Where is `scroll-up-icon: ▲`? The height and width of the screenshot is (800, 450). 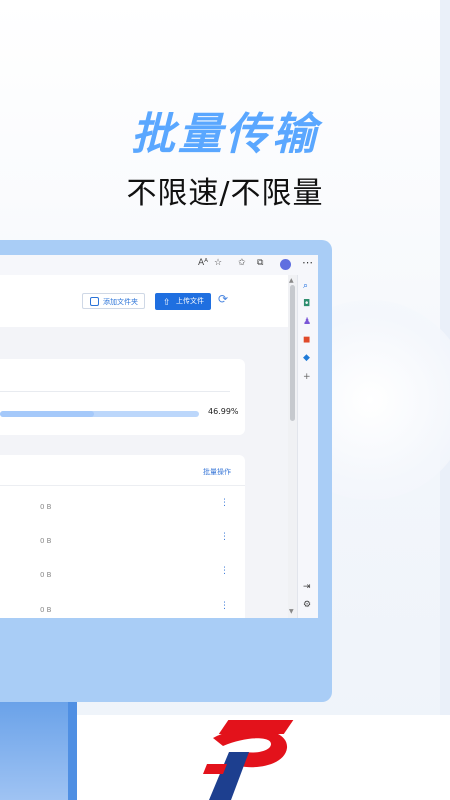
scroll-up-icon: ▲ is located at coordinates (291, 280).